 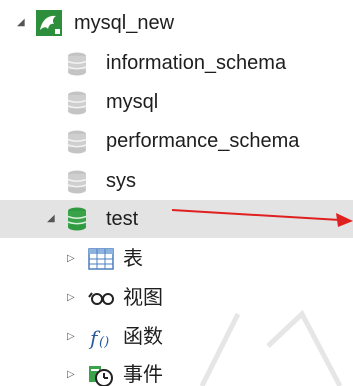 What do you see at coordinates (262, 218) in the screenshot?
I see `annotation-arrow` at bounding box center [262, 218].